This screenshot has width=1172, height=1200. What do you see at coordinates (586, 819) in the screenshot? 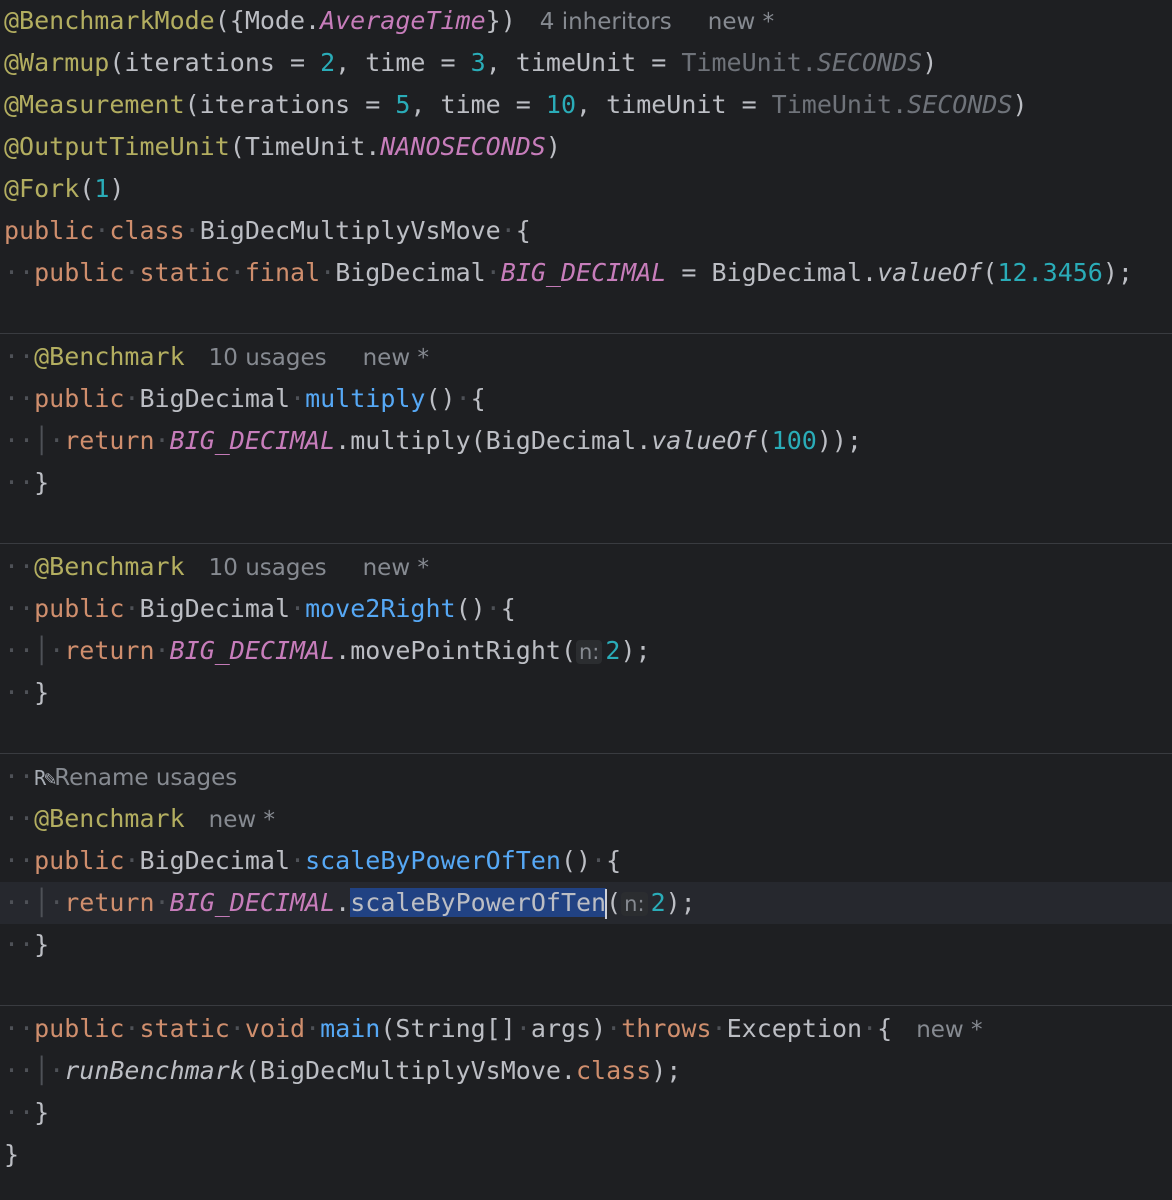
I see `code-line-16: ··@Benchmark new *` at bounding box center [586, 819].